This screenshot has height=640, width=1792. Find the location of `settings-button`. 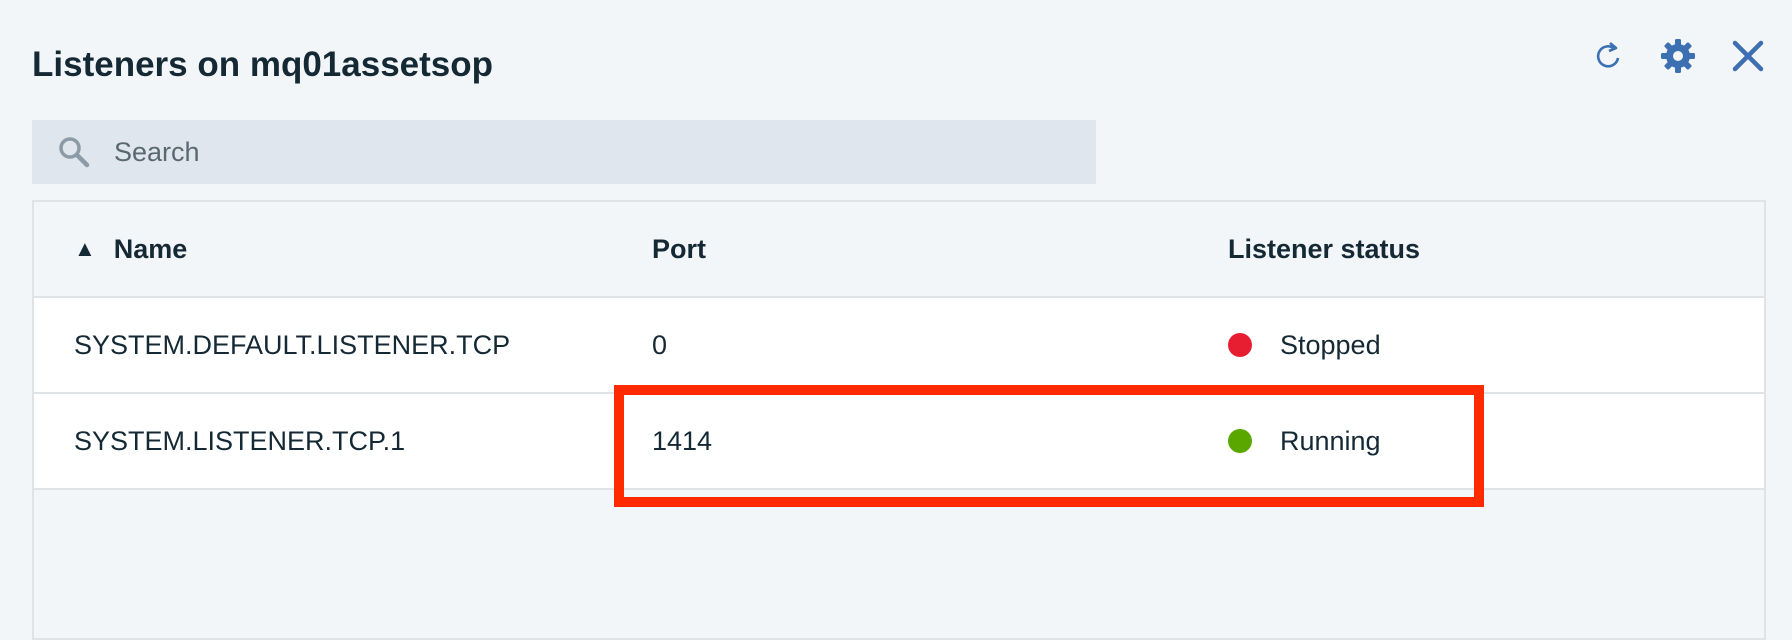

settings-button is located at coordinates (1678, 56).